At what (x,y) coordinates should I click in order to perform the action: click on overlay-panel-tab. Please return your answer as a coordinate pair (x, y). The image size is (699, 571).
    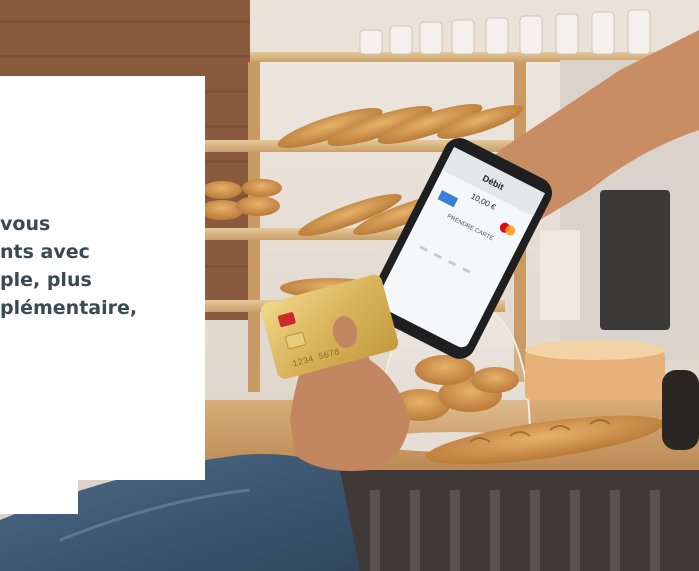
    Looking at the image, I should click on (39, 496).